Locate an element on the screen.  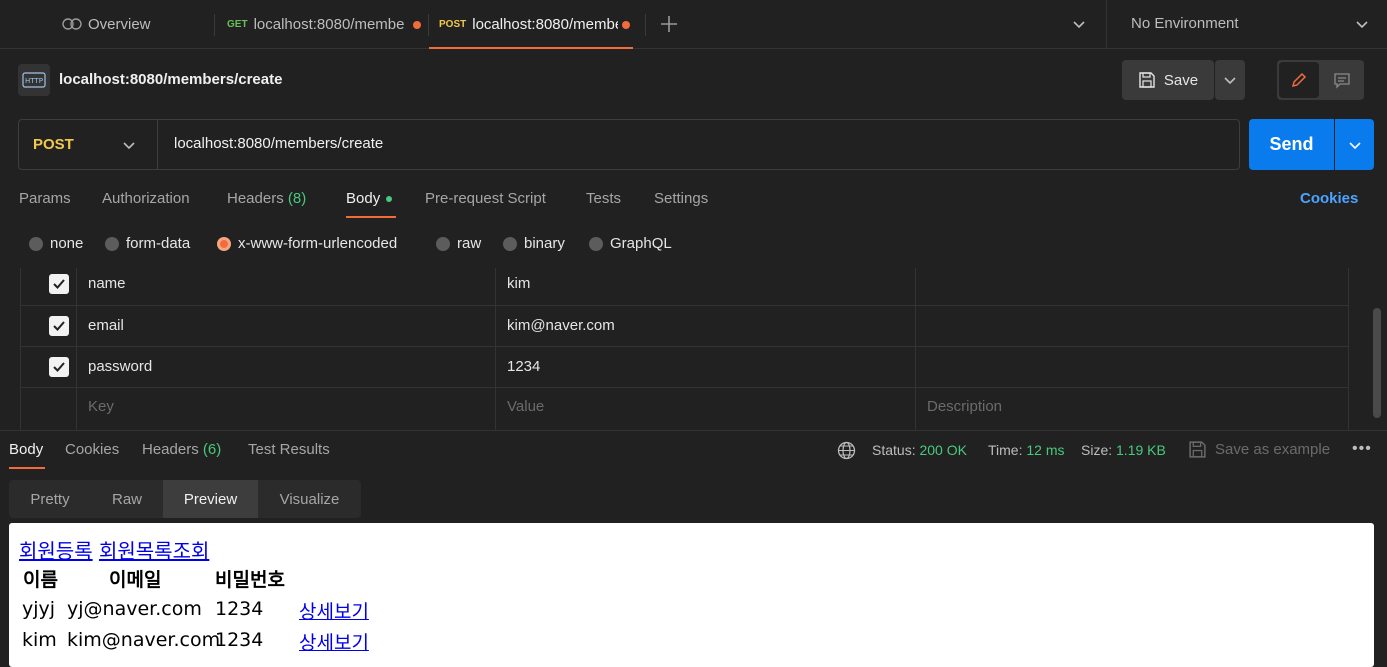
param-key: name is located at coordinates (107, 283).